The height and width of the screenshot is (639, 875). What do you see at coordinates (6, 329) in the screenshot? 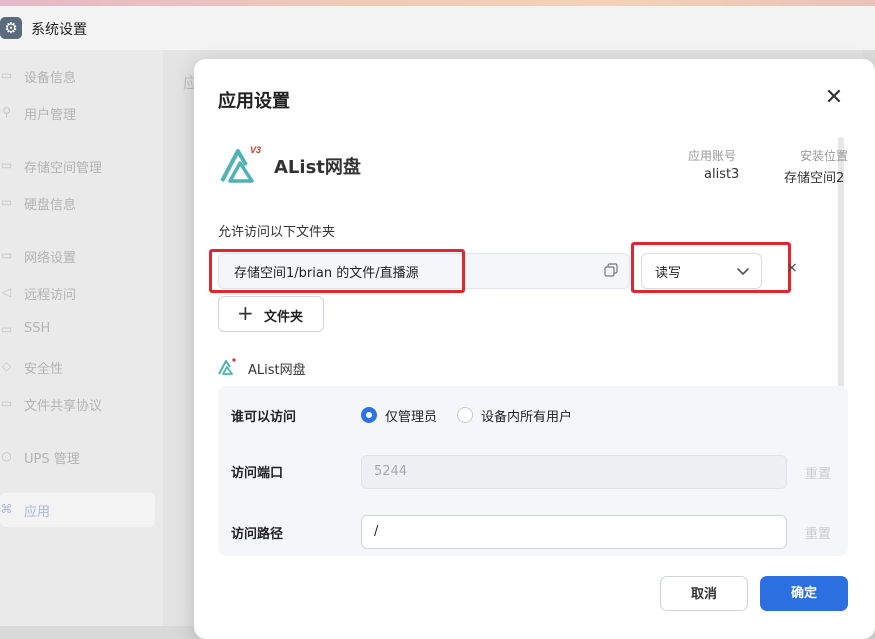
I see `terminal-icon: ▭` at bounding box center [6, 329].